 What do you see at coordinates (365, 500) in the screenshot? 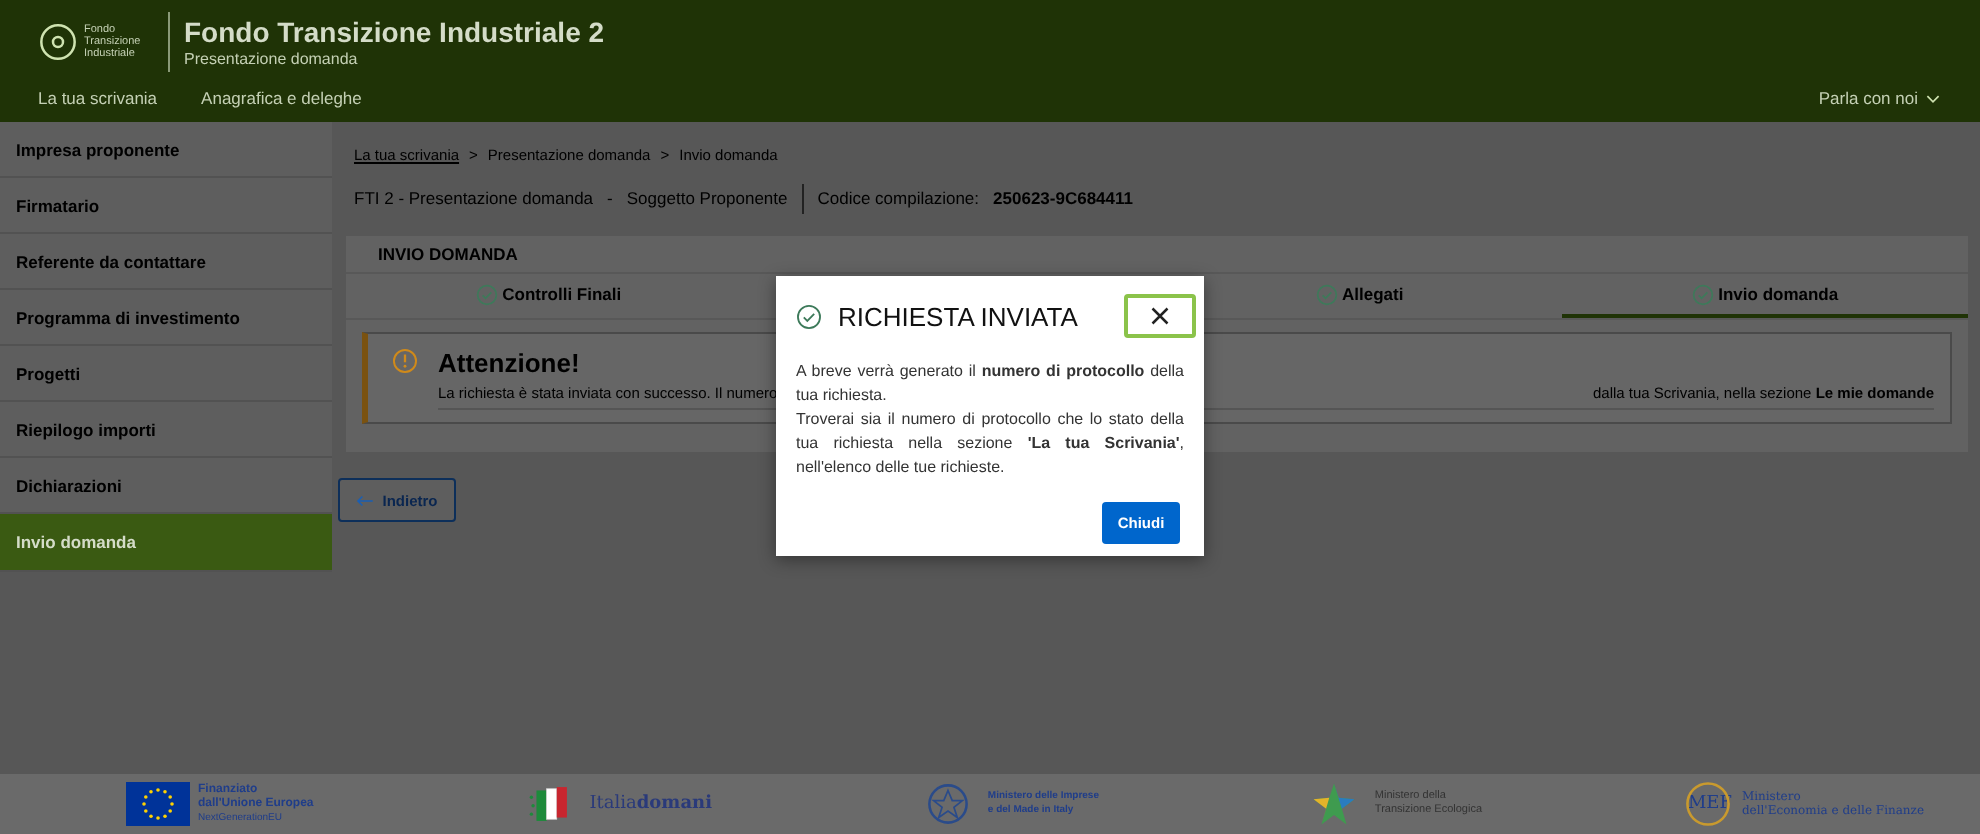
I see `arrow-left-icon` at bounding box center [365, 500].